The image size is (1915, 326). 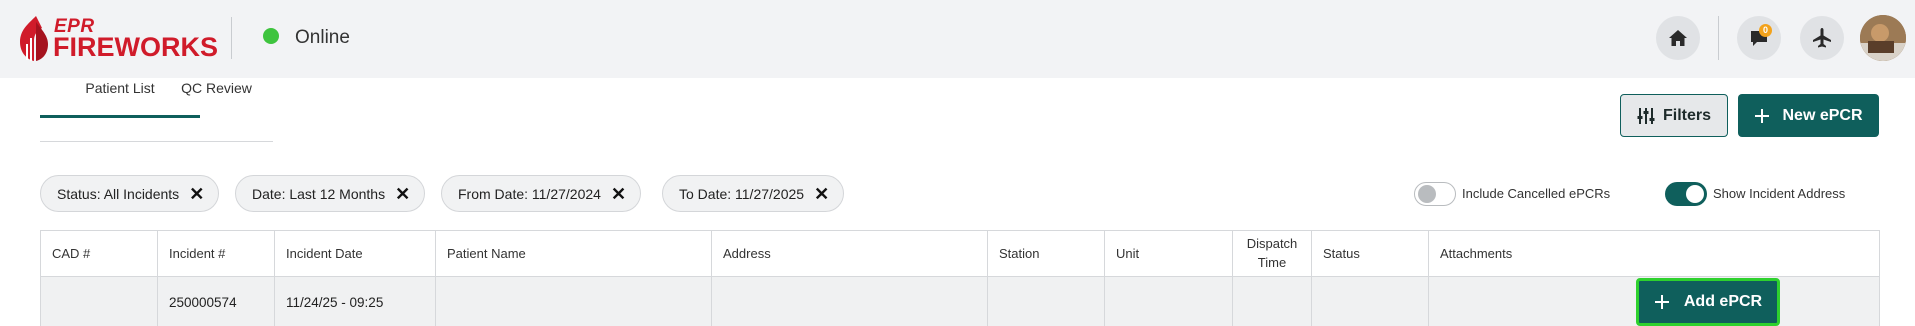 I want to click on col-header-dispatch-time: Dispatch Time, so click(x=1272, y=253).